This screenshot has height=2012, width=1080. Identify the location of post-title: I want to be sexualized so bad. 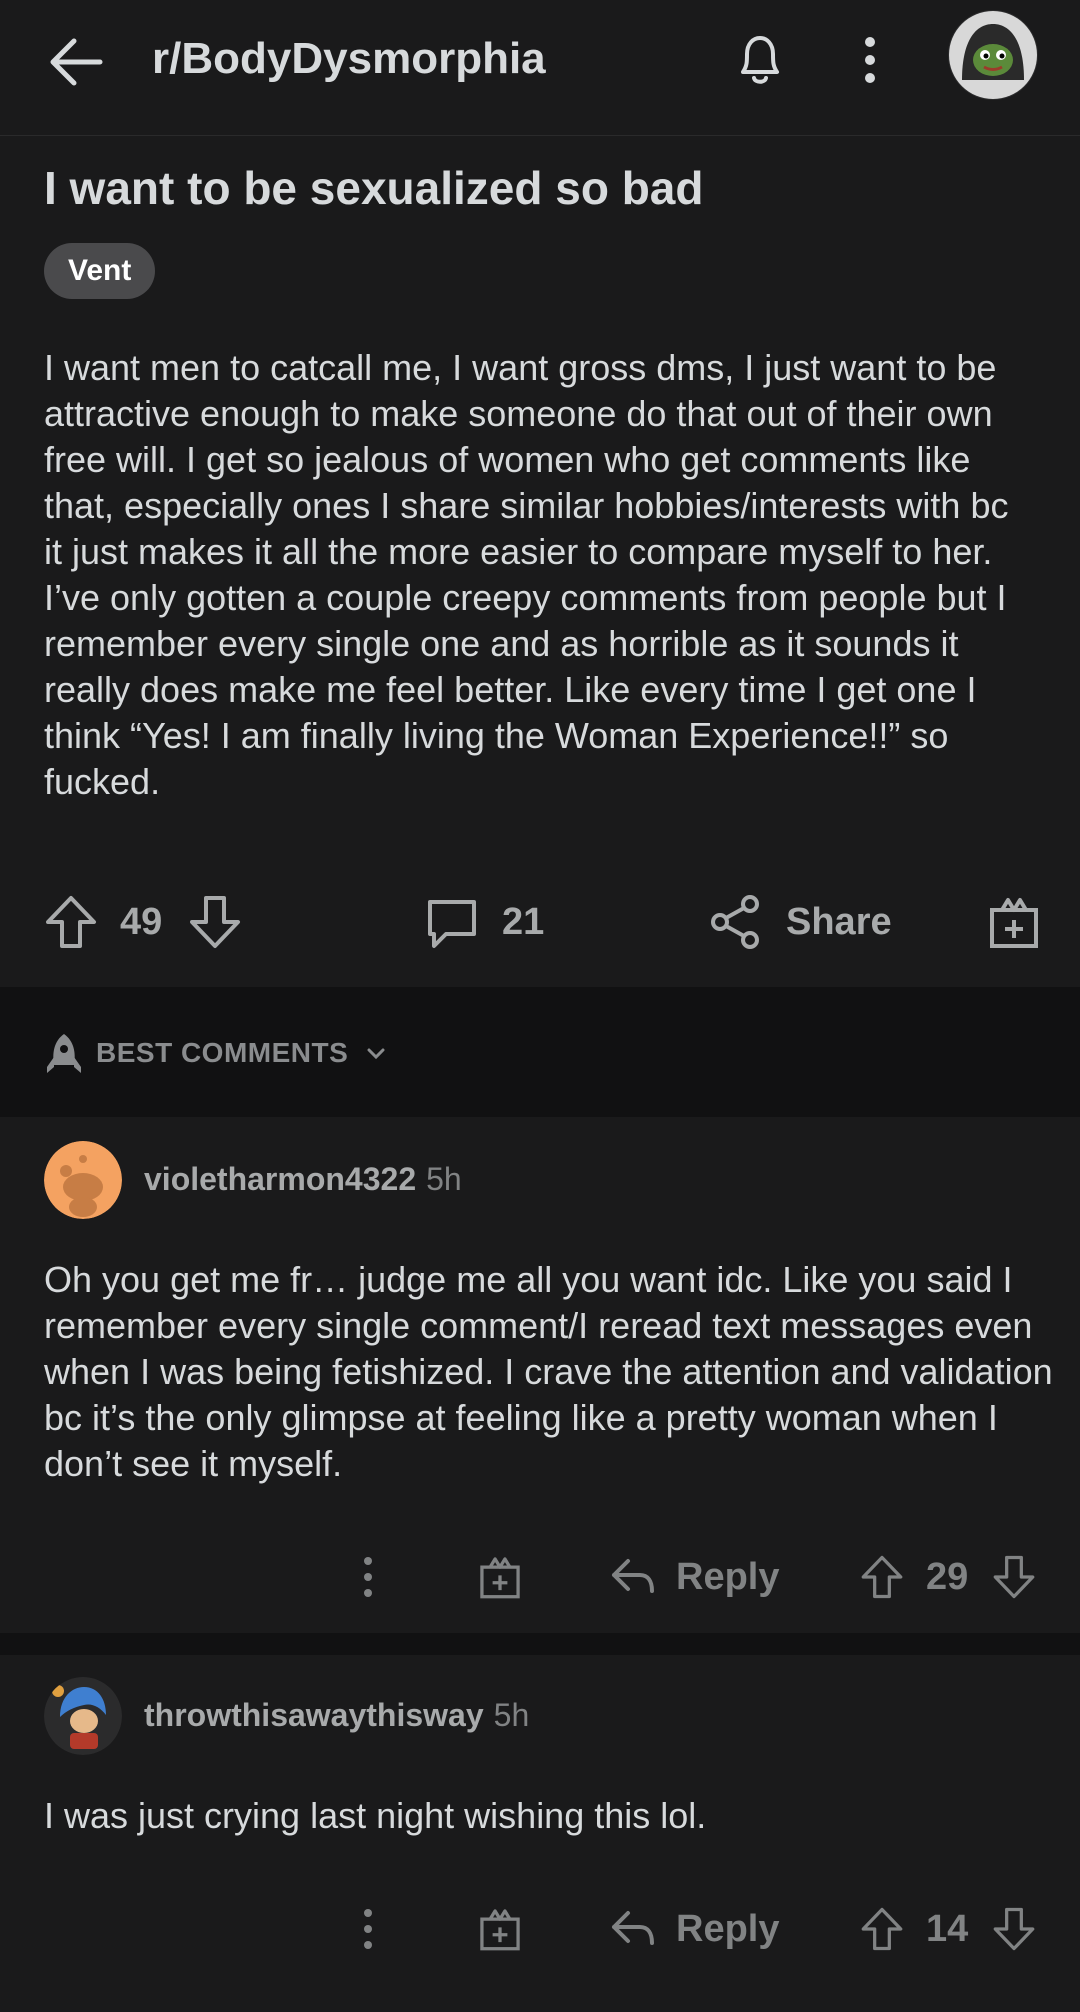
(374, 188).